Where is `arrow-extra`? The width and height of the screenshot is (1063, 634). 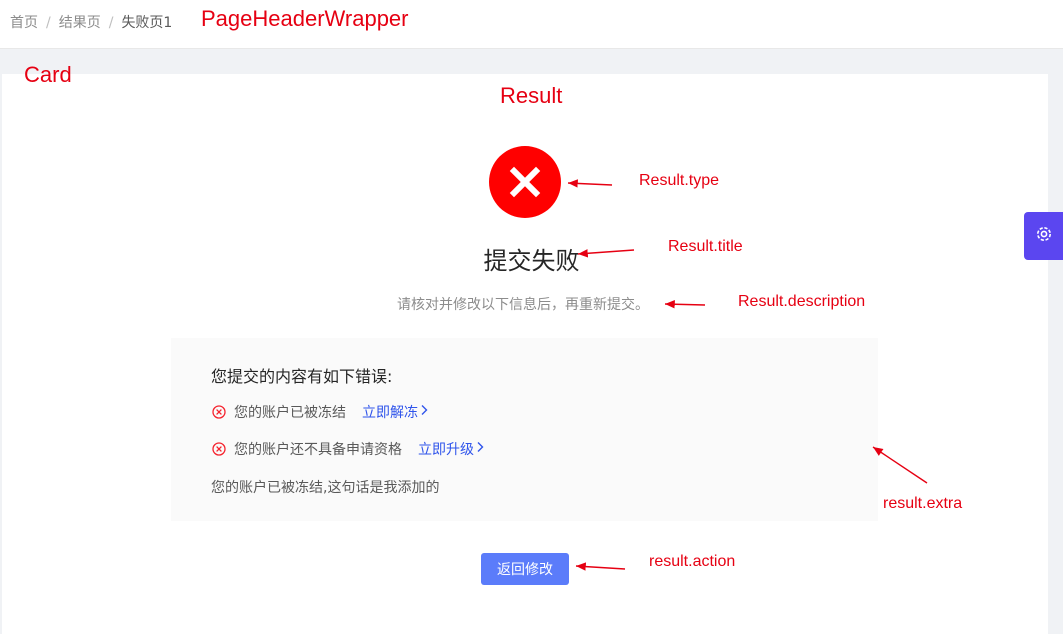
arrow-extra is located at coordinates (900, 465).